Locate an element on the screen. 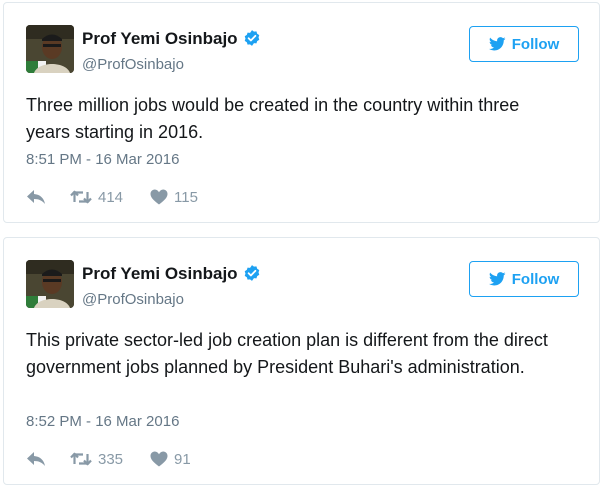 The height and width of the screenshot is (490, 605). tweet-timestamp: 8:51 PM - 16 Mar 2016 is located at coordinates (102, 159).